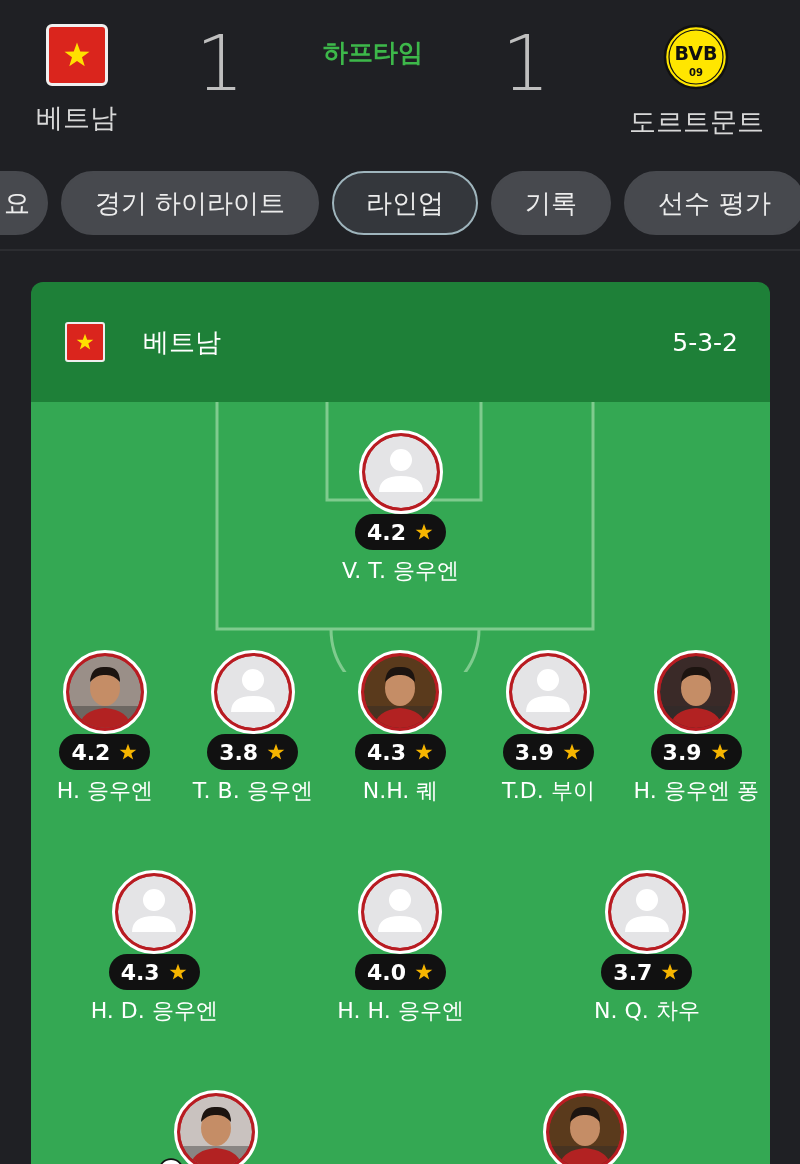 The image size is (800, 1164). Describe the element at coordinates (712, 203) in the screenshot. I see `tab: 선수 평가` at that location.